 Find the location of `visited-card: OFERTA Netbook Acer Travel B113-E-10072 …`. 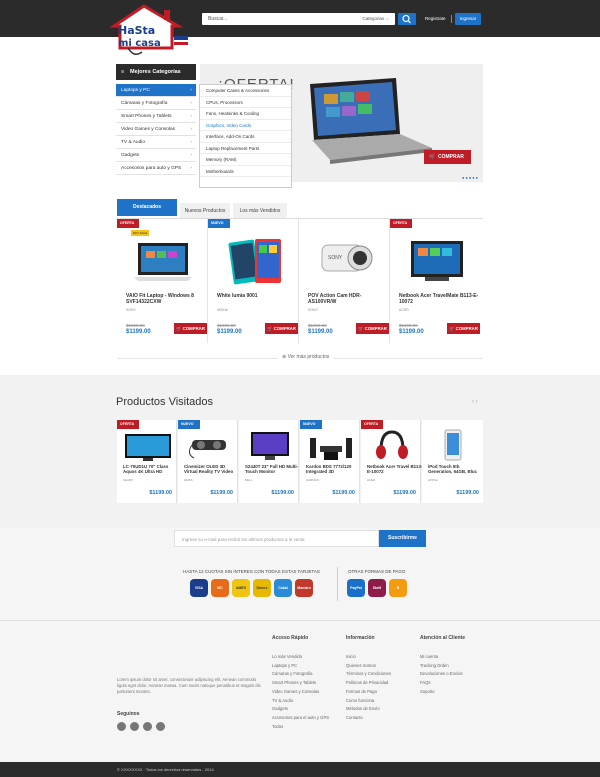

visited-card: OFERTA Netbook Acer Travel B113-E-10072 … is located at coordinates (392, 461).